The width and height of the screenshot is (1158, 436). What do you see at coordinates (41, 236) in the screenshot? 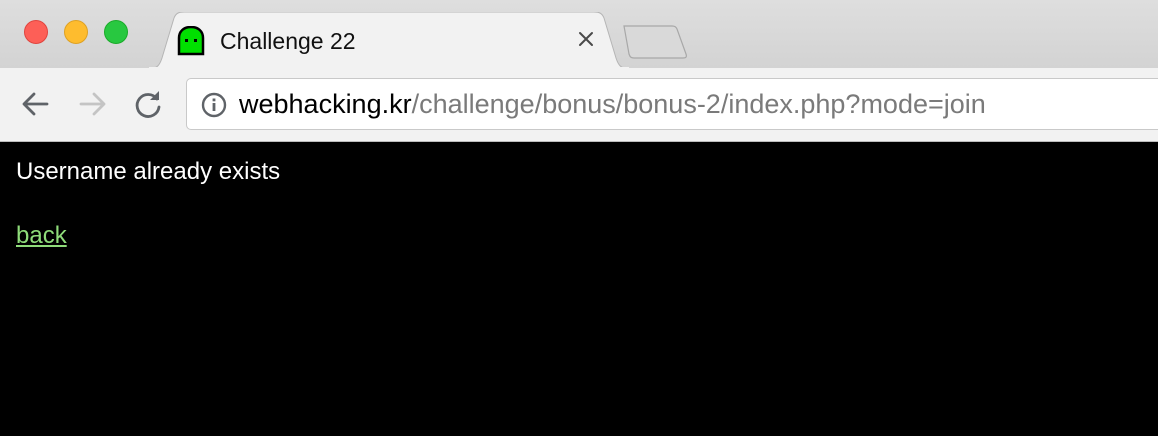
I see `back-link: back` at bounding box center [41, 236].